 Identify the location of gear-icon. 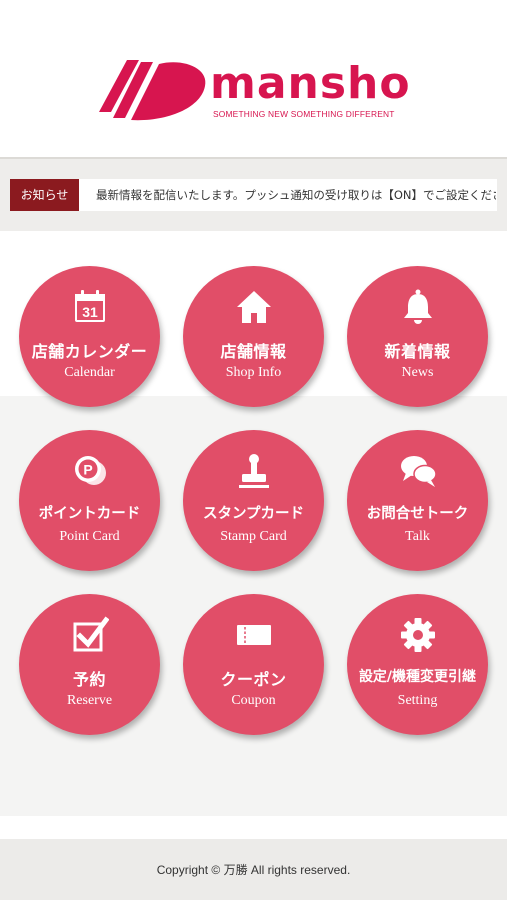
(417, 635).